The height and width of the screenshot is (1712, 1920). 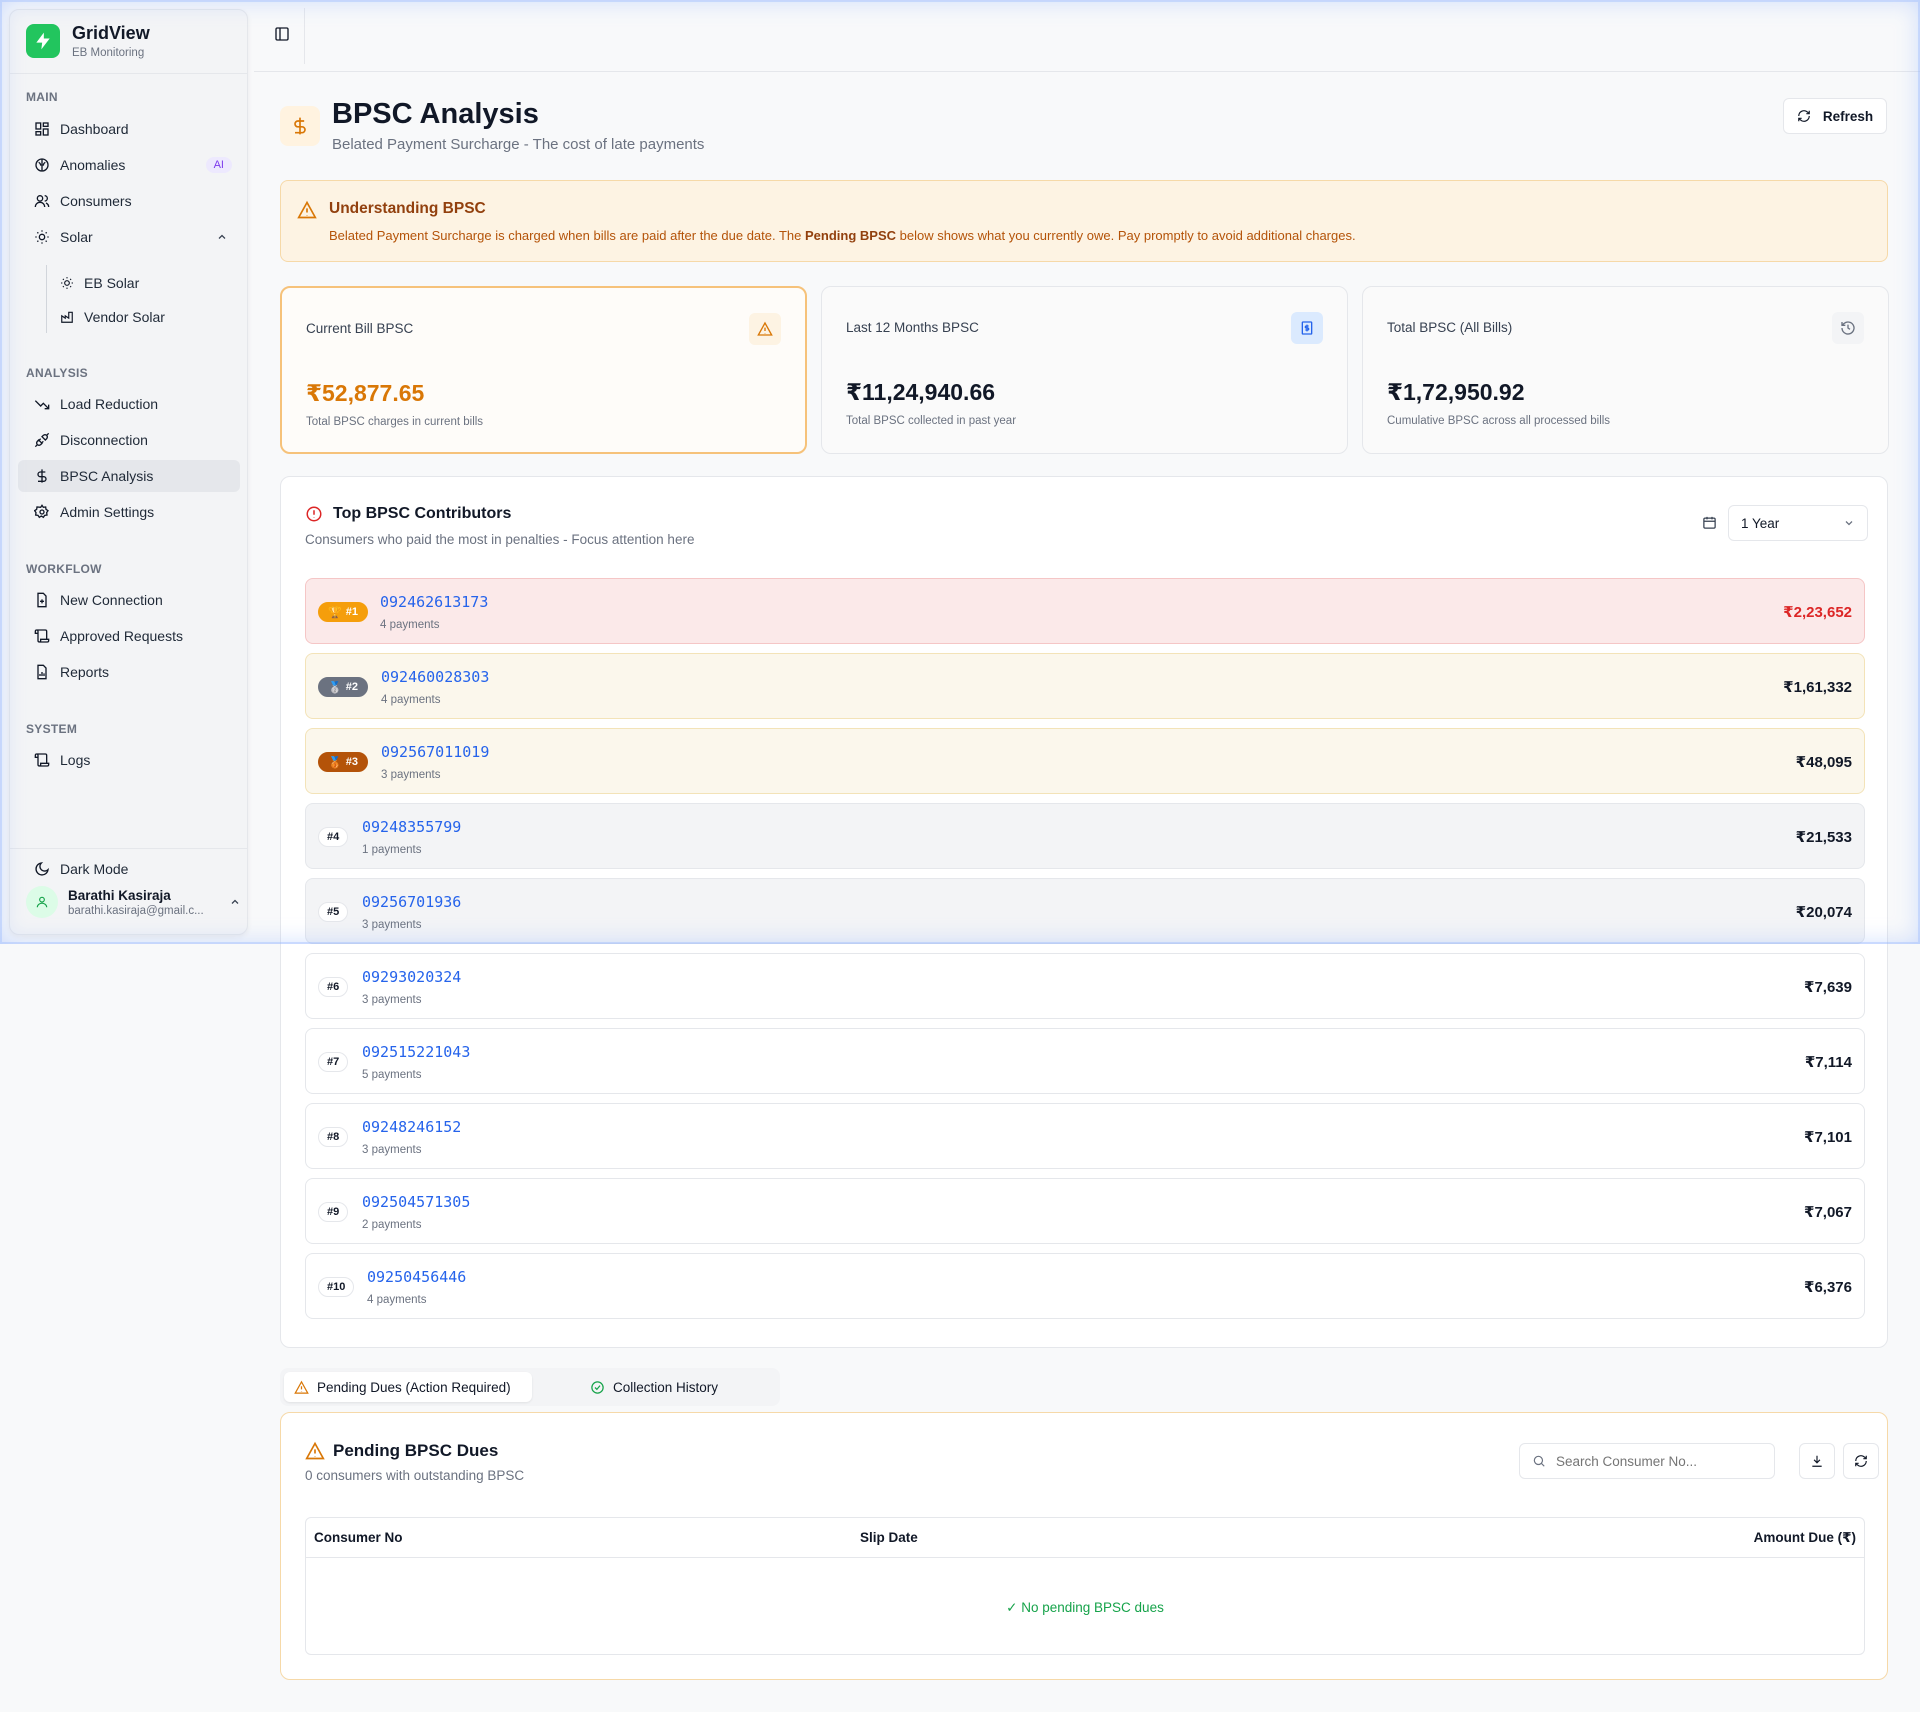 What do you see at coordinates (129, 165) in the screenshot?
I see `sidebar-item-anomalies: Anomalies AI` at bounding box center [129, 165].